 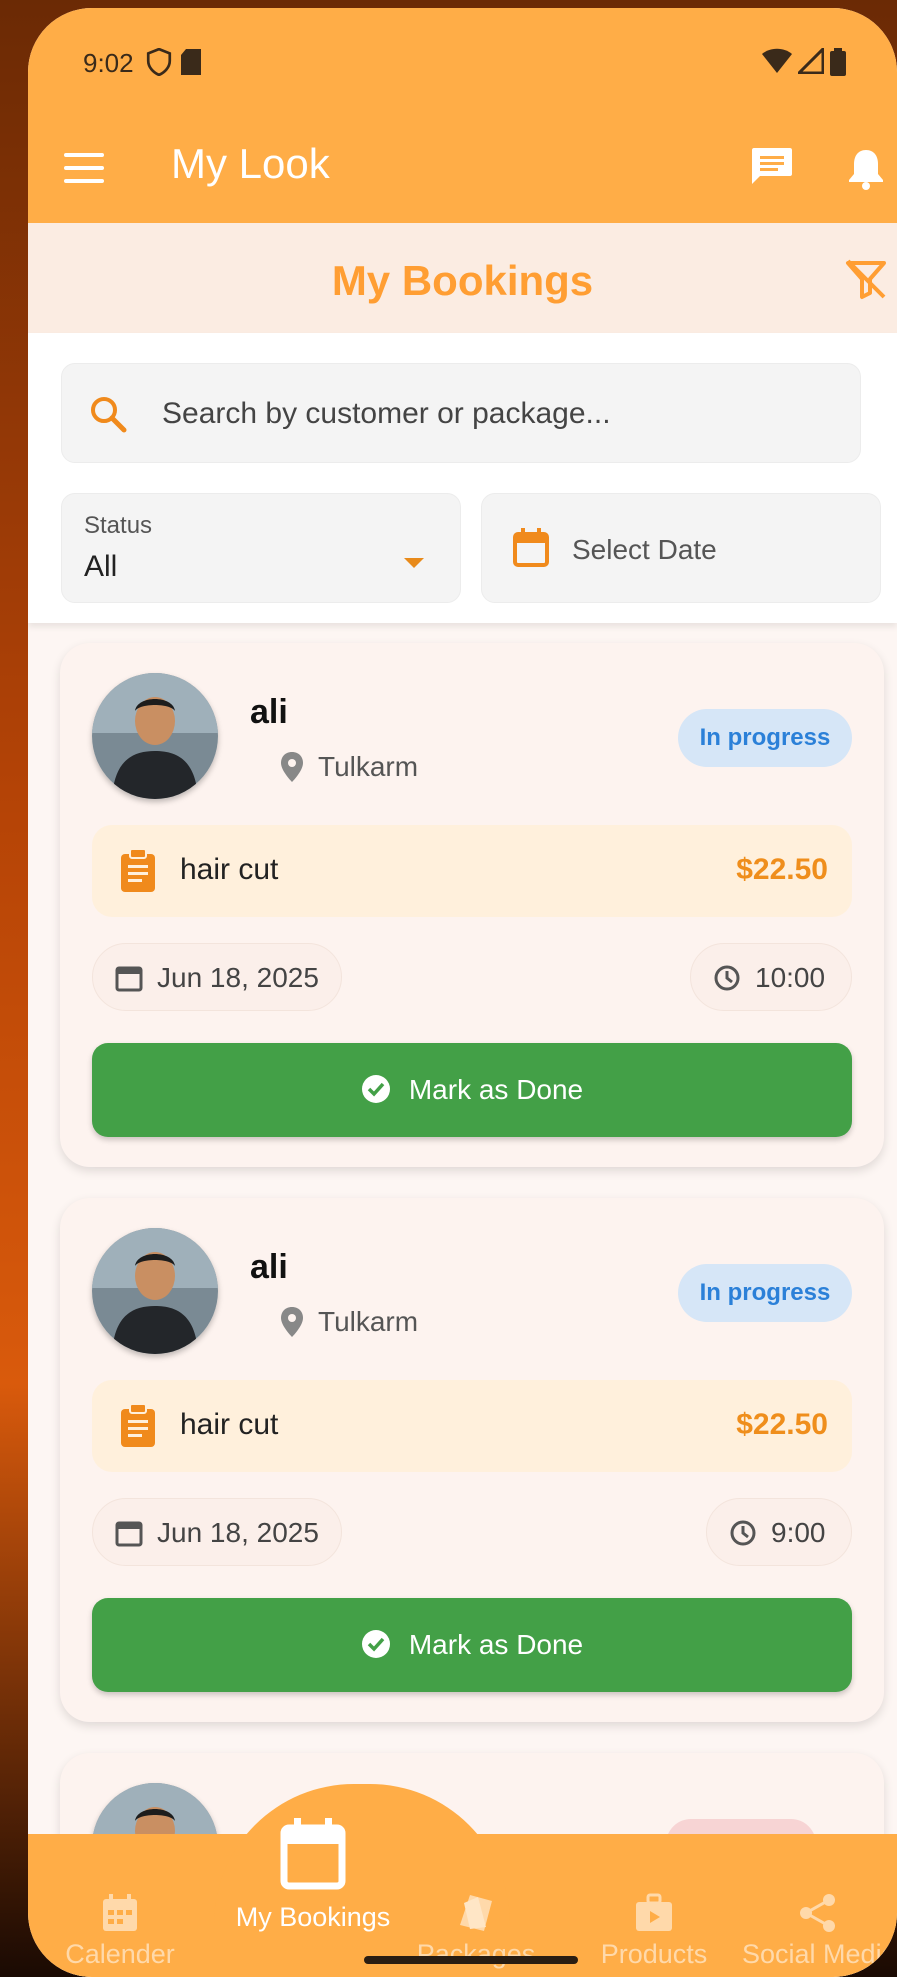 What do you see at coordinates (118, 525) in the screenshot?
I see `status-dropdown-label: Status` at bounding box center [118, 525].